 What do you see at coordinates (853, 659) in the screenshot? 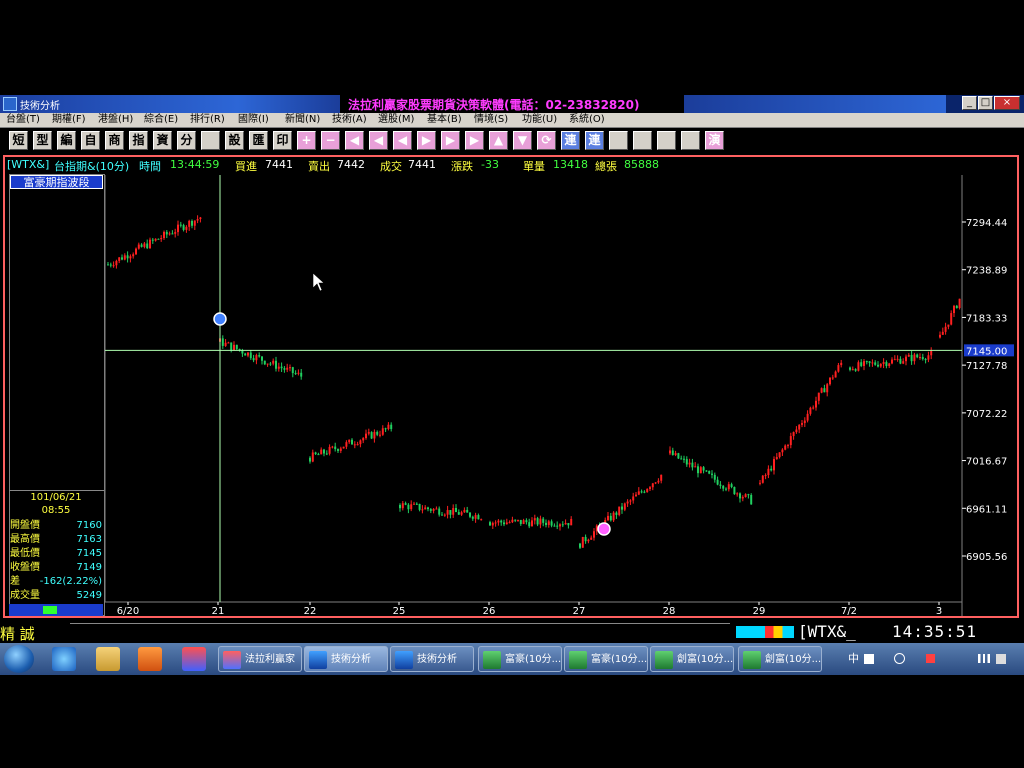
I see `tray-lang: 中` at bounding box center [853, 659].